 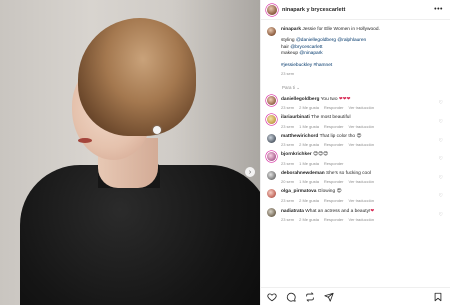 What do you see at coordinates (291, 29) in the screenshot?
I see `caption-username: ninapark` at bounding box center [291, 29].